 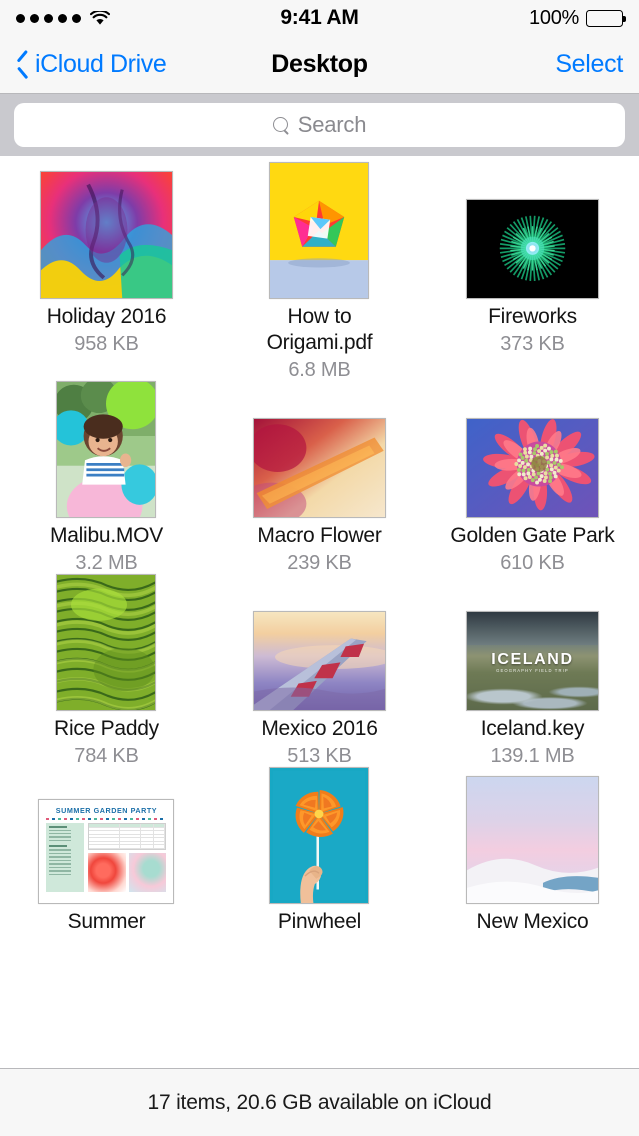 I want to click on file-labels: New Mexico, so click(x=533, y=922).